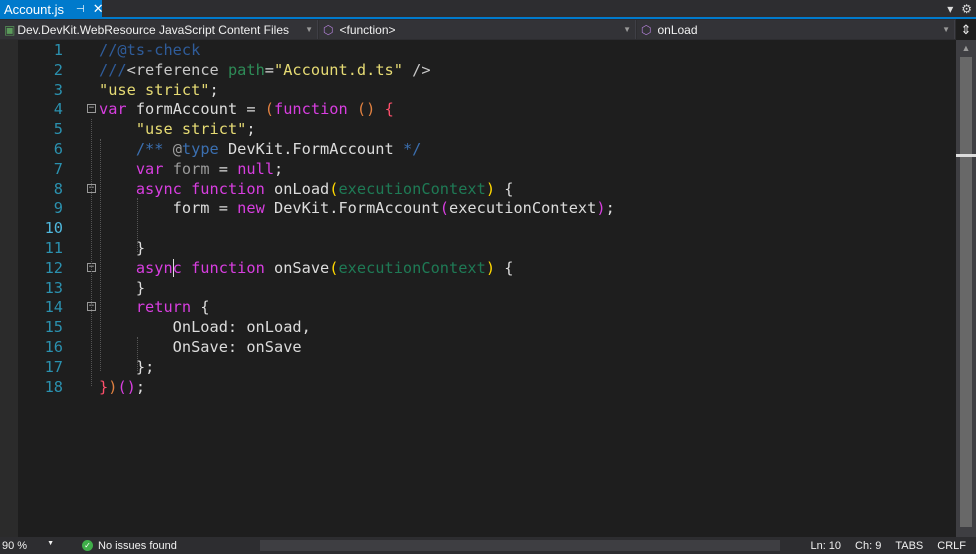 The height and width of the screenshot is (554, 976). I want to click on tab-dropdown-icon: ▾, so click(950, 9).